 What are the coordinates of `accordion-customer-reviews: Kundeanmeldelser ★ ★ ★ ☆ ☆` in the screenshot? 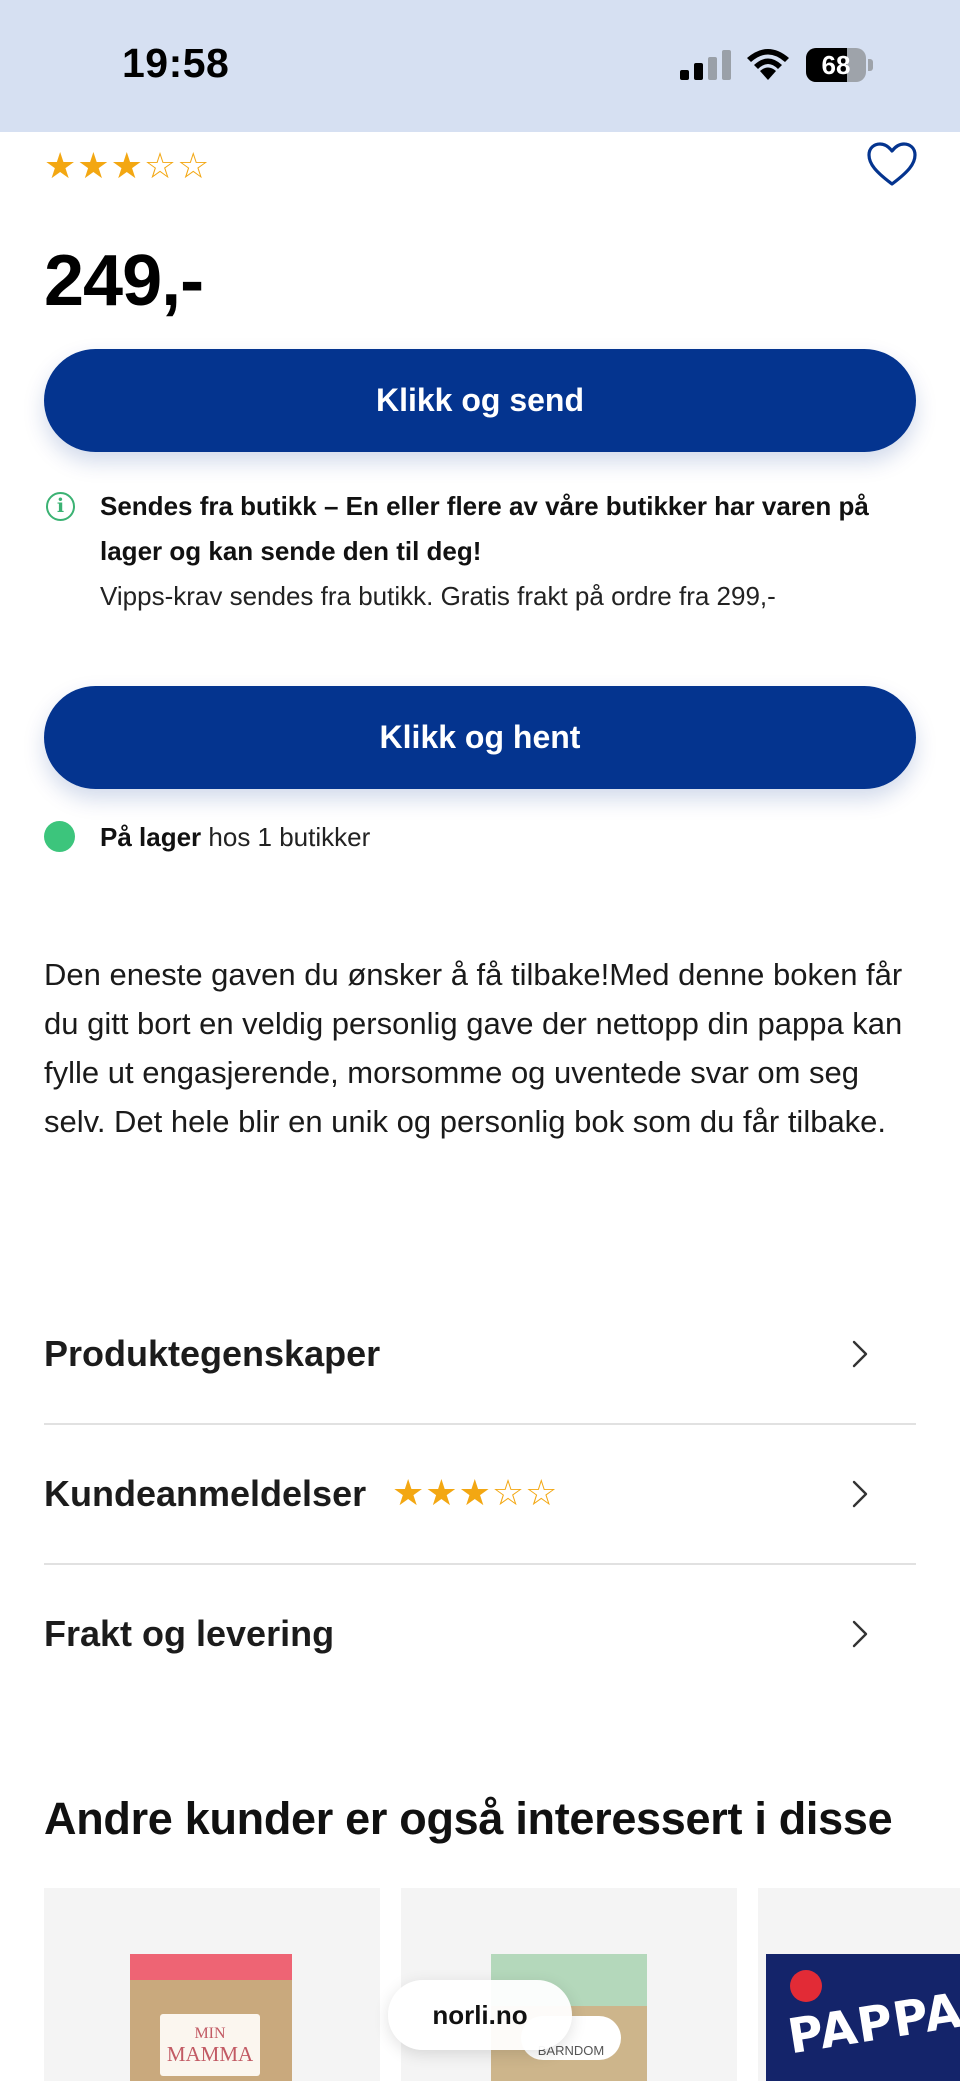 It's located at (480, 1495).